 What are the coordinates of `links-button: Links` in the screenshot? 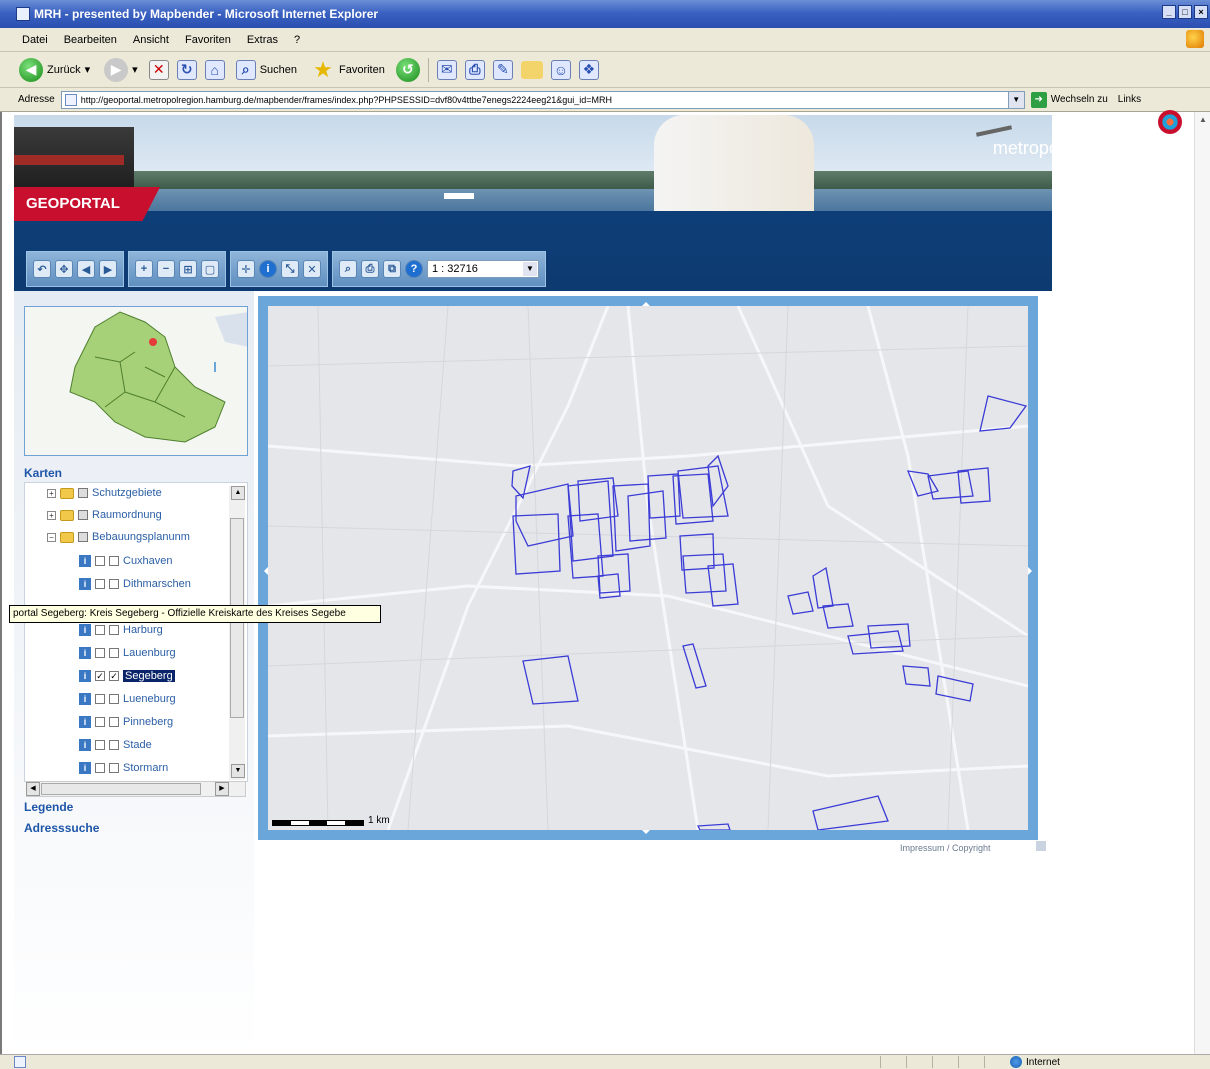 It's located at (1129, 99).